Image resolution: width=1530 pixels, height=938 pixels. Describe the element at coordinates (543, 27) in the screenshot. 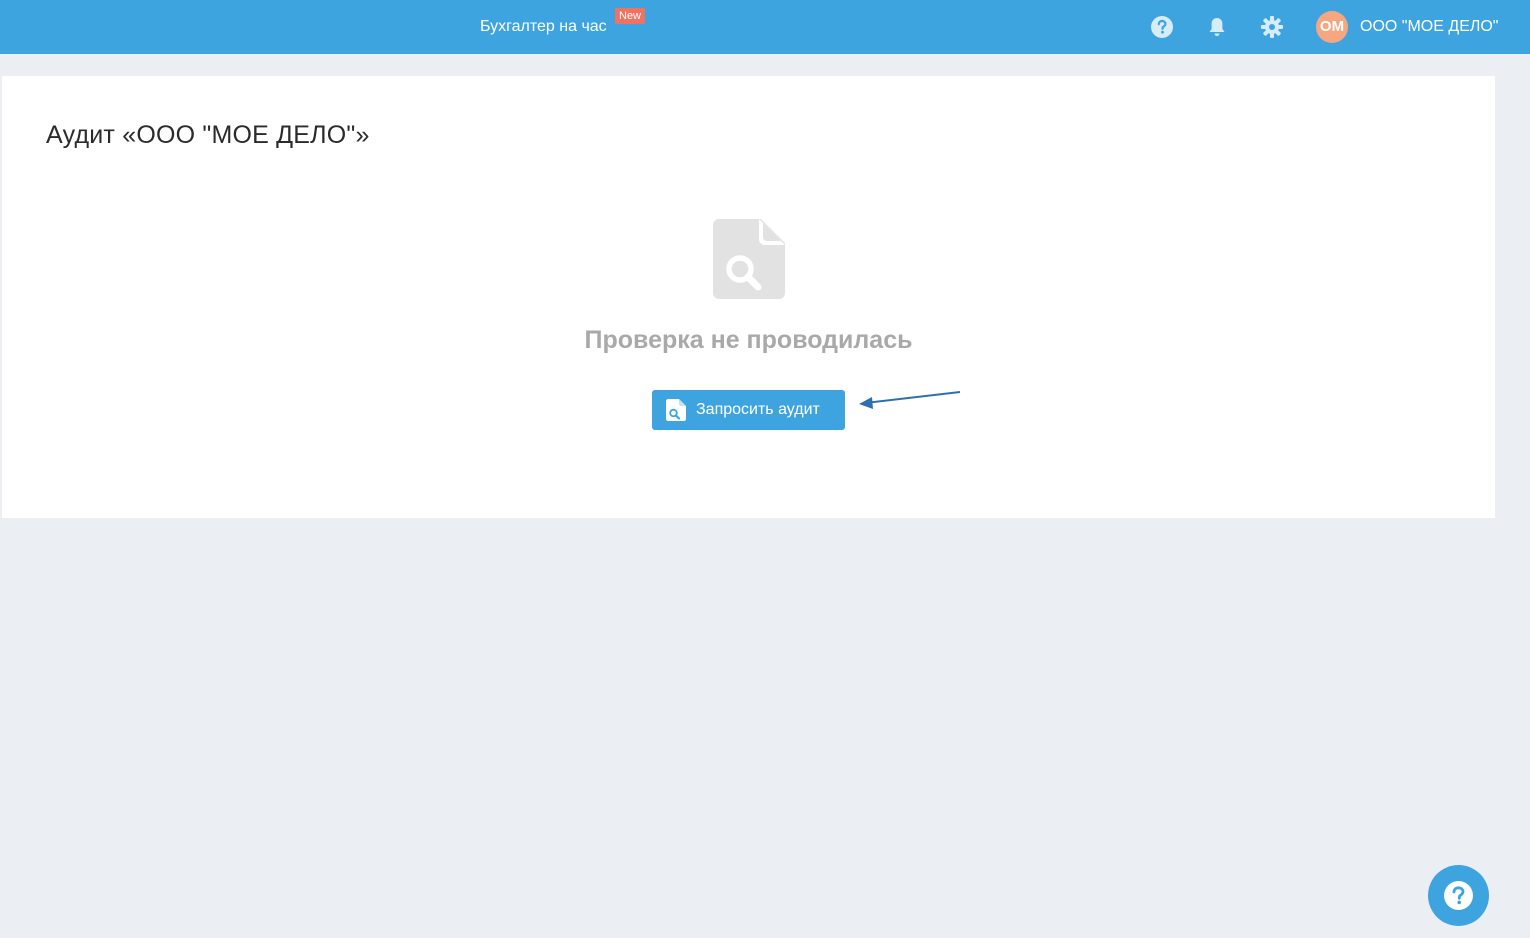

I see `accountant-per-hour-link: Бухгалтер на час` at that location.